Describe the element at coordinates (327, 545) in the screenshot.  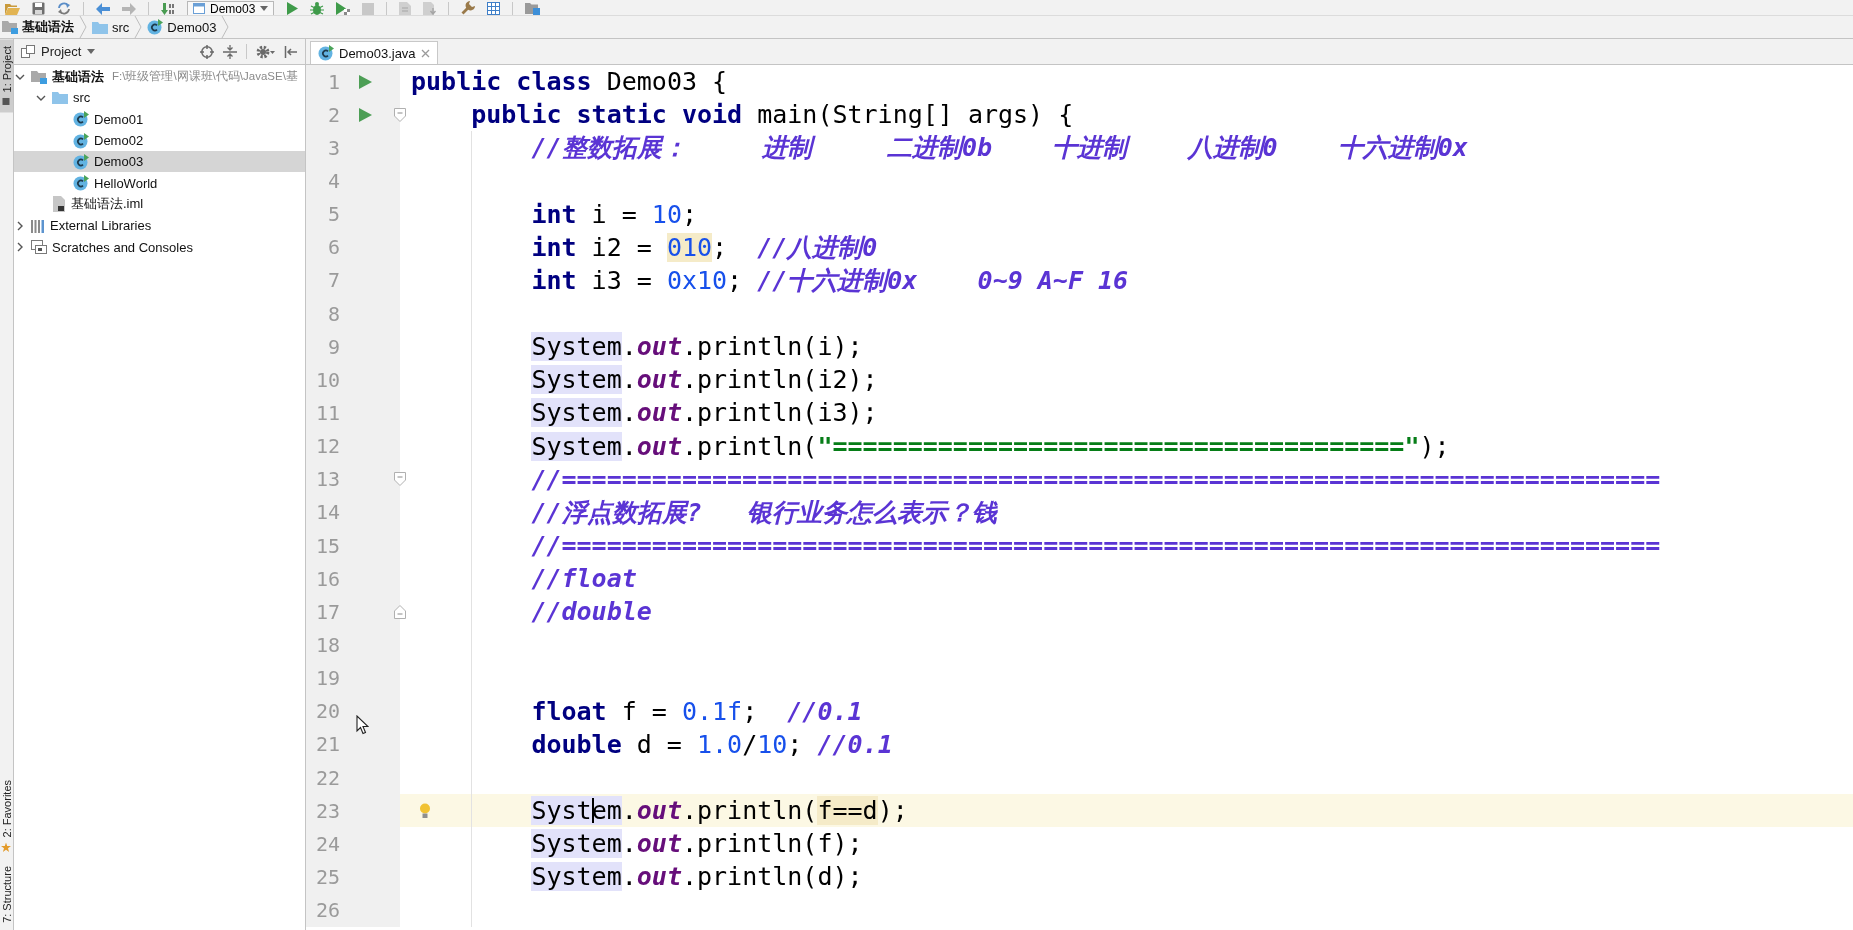
I see `line-number: 15` at that location.